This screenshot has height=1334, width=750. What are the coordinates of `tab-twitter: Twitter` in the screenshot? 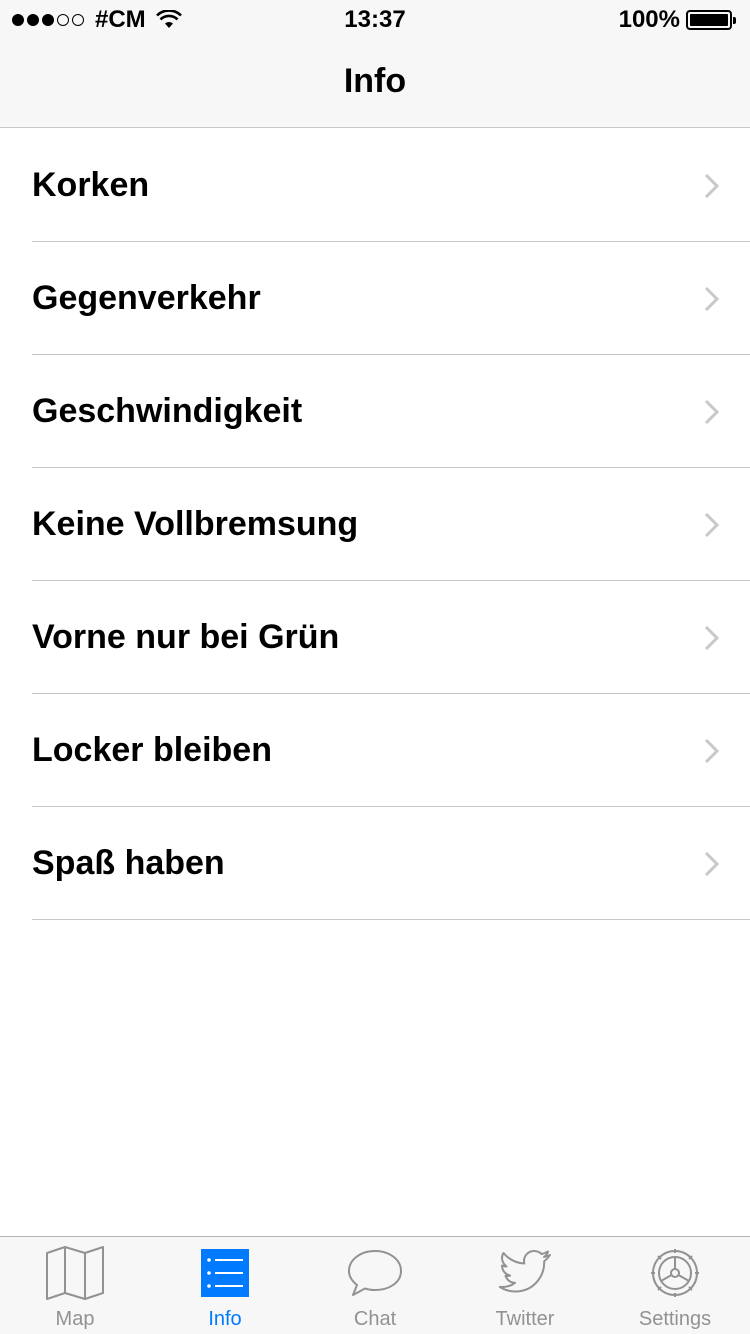 It's located at (525, 1285).